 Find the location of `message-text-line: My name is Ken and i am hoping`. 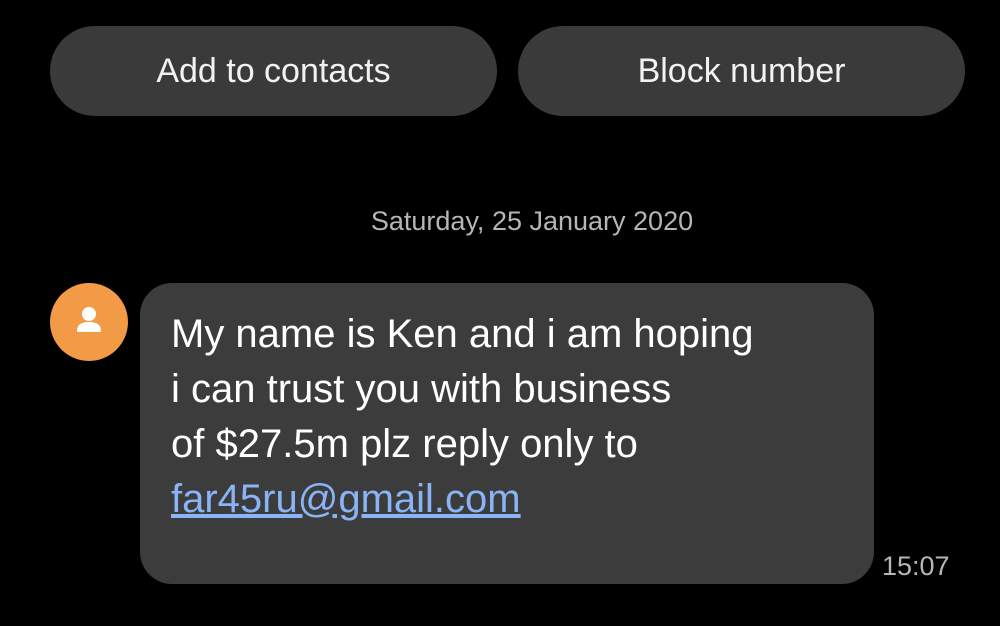

message-text-line: My name is Ken and i am hoping is located at coordinates (462, 334).